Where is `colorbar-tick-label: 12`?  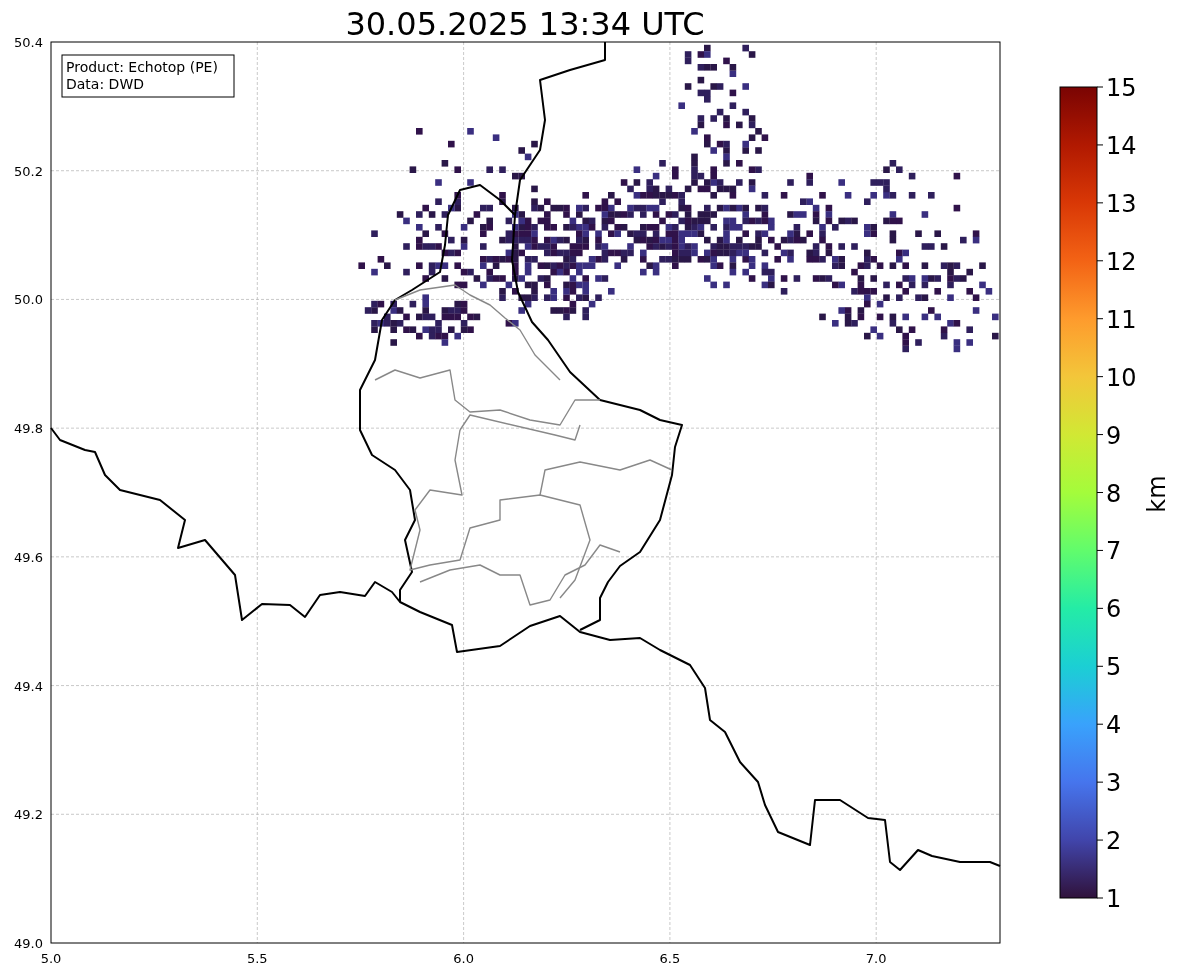 colorbar-tick-label: 12 is located at coordinates (1121, 261).